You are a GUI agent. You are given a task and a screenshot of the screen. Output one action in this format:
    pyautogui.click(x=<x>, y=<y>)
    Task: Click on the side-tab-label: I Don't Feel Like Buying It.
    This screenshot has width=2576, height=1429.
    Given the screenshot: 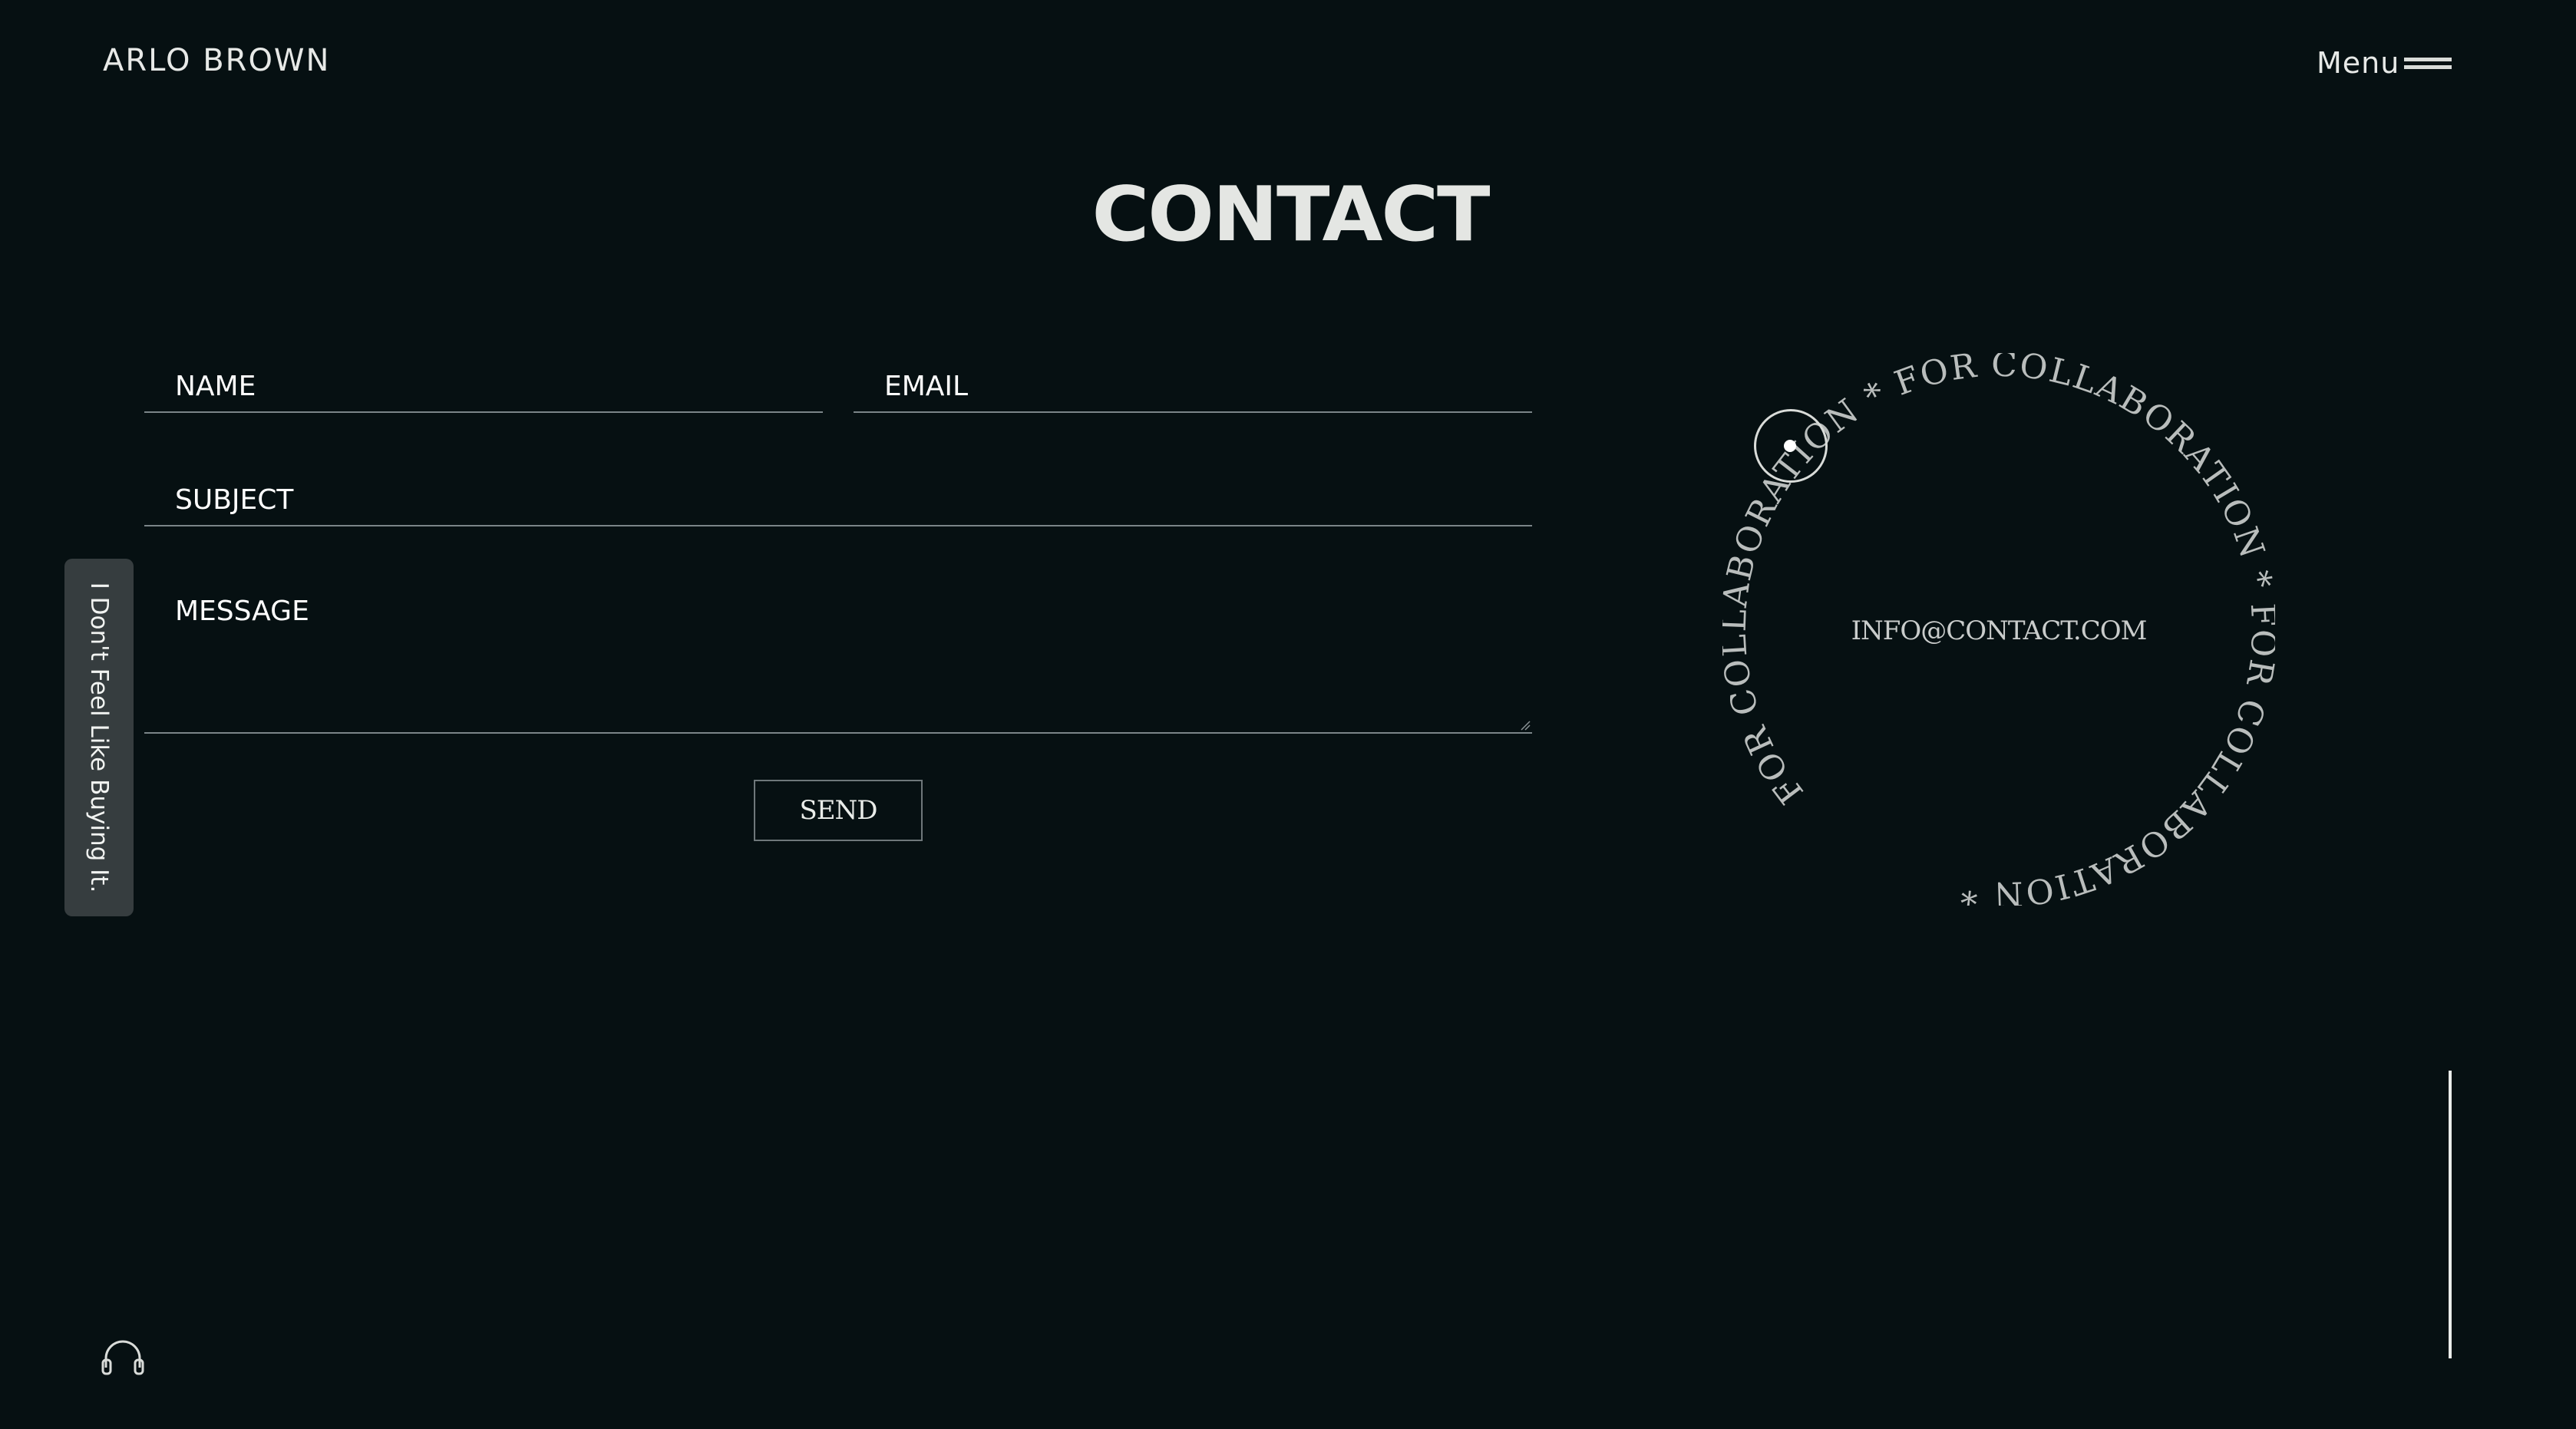 What is the action you would take?
    pyautogui.click(x=99, y=737)
    